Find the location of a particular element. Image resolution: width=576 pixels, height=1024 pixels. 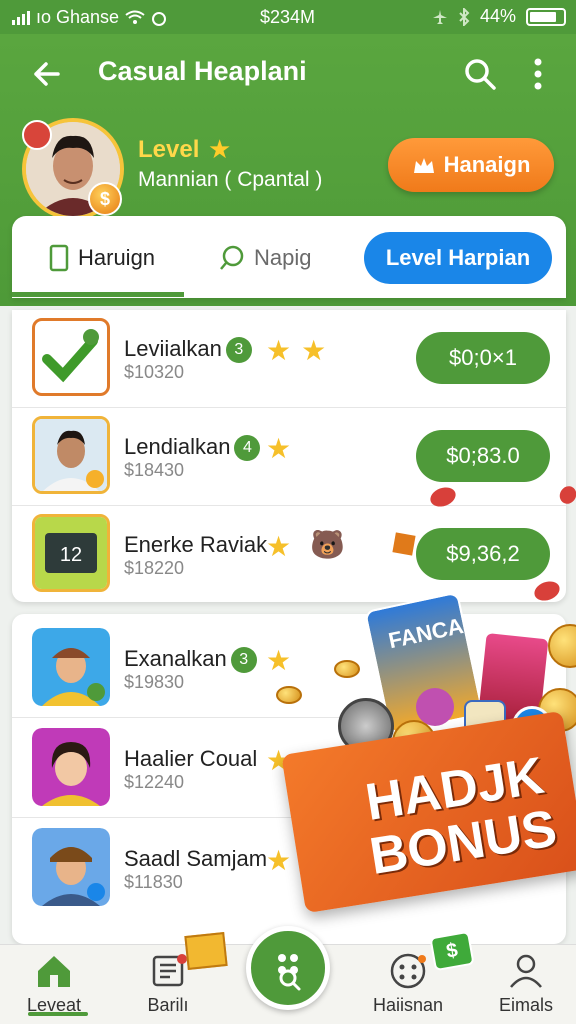

header-action-button: Hanaign is located at coordinates (471, 165).